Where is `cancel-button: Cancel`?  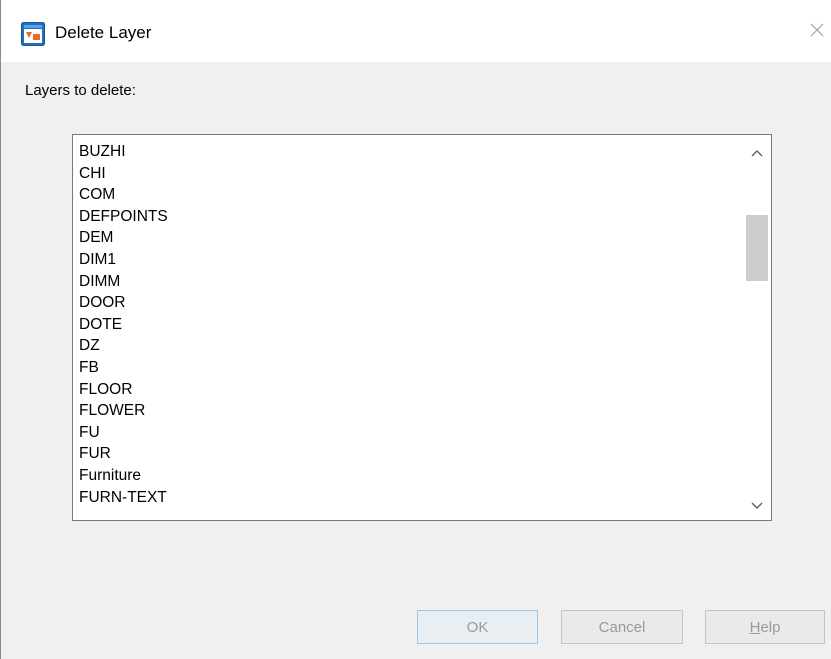
cancel-button: Cancel is located at coordinates (622, 627).